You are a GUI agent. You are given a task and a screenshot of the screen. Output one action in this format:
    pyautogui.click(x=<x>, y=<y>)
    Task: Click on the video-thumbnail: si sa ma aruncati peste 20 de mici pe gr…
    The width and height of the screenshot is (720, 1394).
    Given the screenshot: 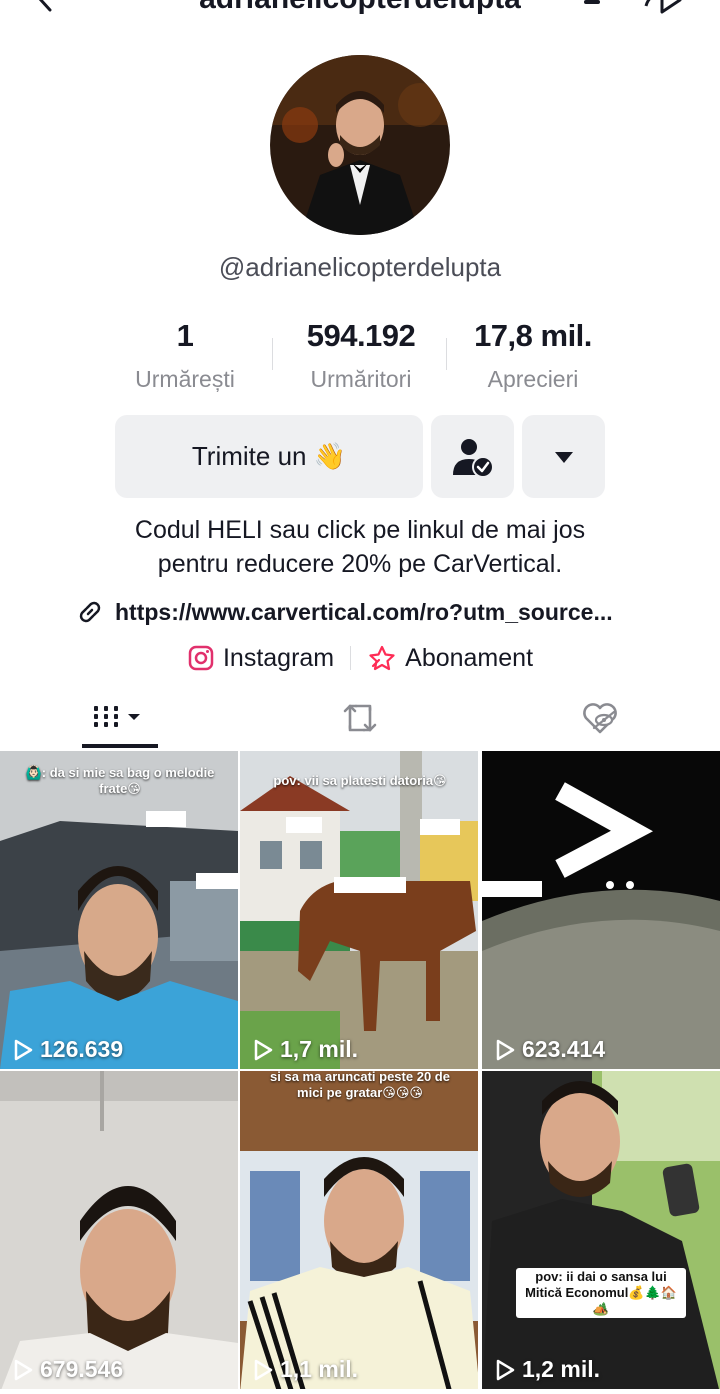 What is the action you would take?
    pyautogui.click(x=359, y=1230)
    